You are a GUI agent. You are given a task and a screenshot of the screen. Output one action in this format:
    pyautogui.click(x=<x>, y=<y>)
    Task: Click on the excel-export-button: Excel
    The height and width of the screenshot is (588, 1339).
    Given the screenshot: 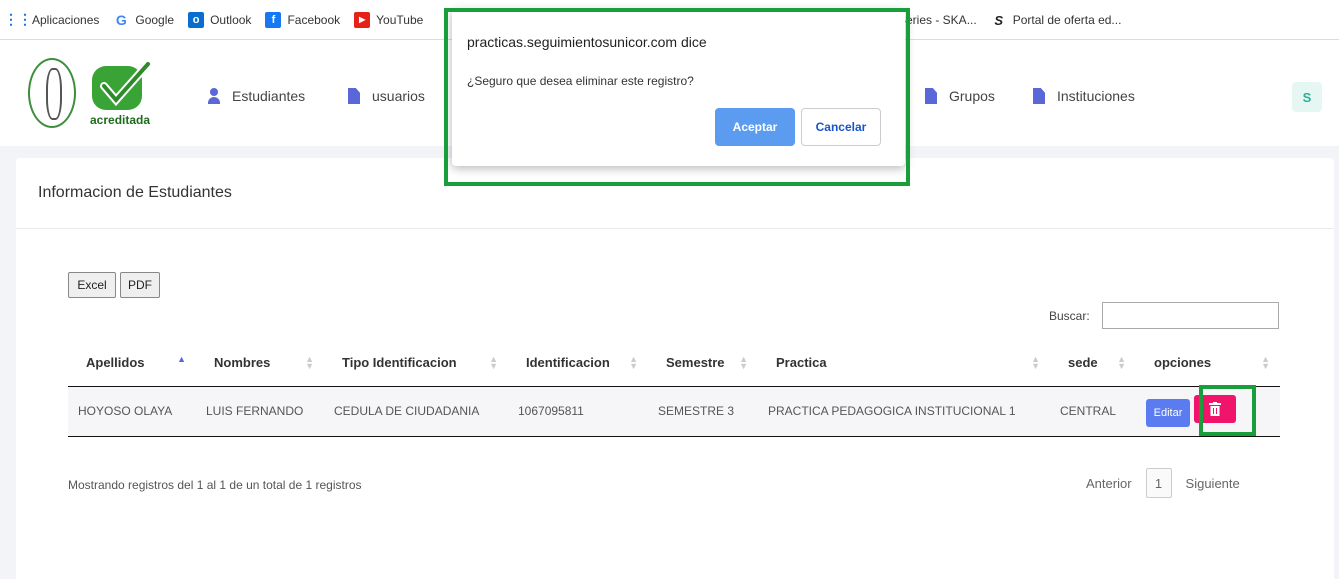 What is the action you would take?
    pyautogui.click(x=92, y=285)
    